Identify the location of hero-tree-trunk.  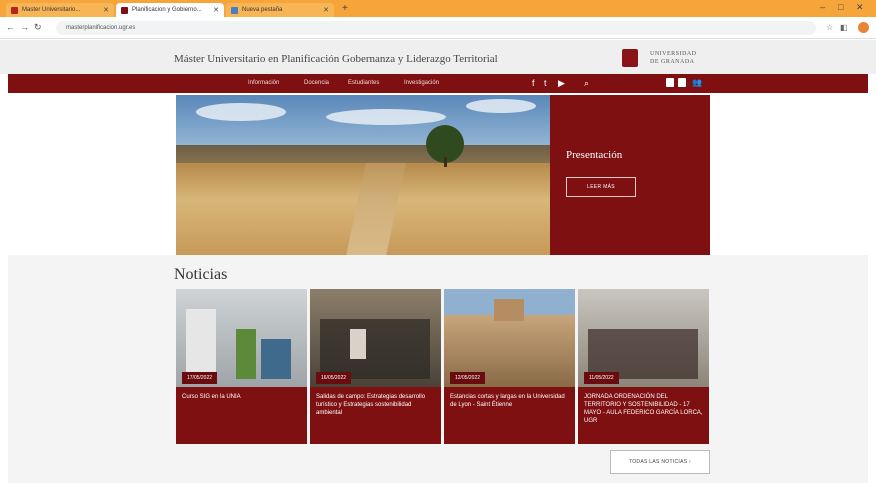
(445, 162).